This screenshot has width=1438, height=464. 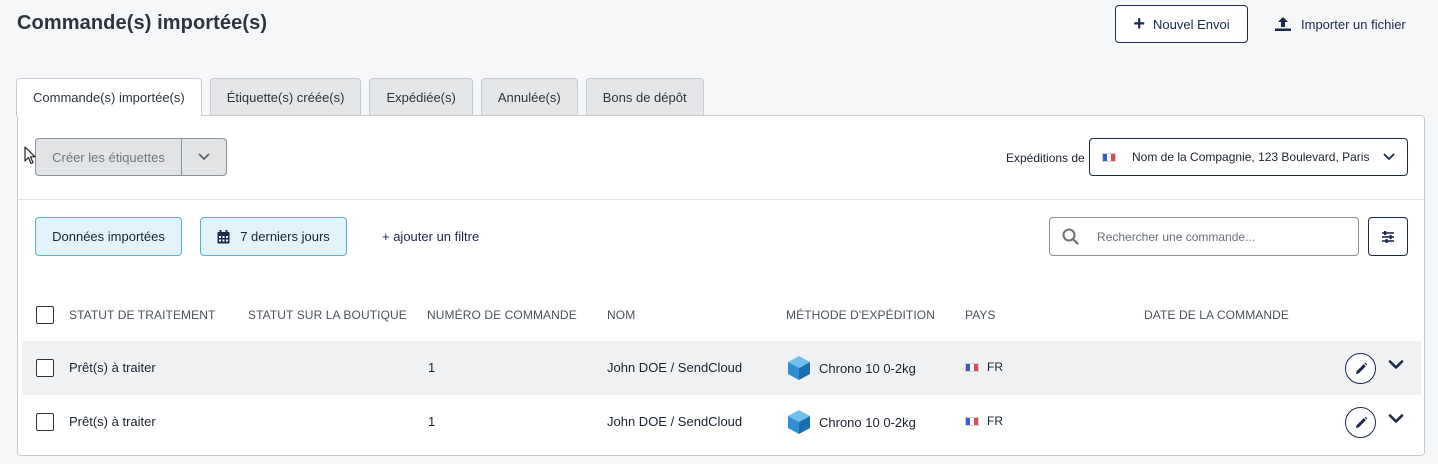 What do you see at coordinates (621, 315) in the screenshot?
I see `column-header: NOM` at bounding box center [621, 315].